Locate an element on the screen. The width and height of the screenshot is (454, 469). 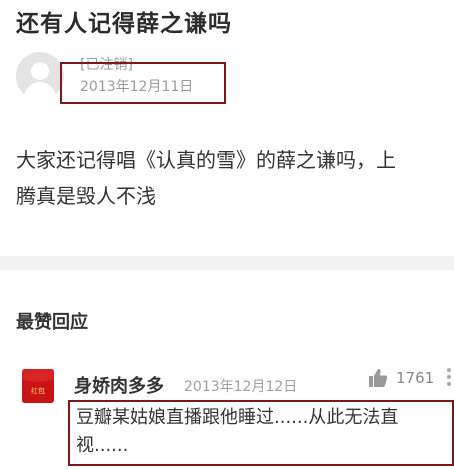
like-button: 1761 is located at coordinates (401, 378).